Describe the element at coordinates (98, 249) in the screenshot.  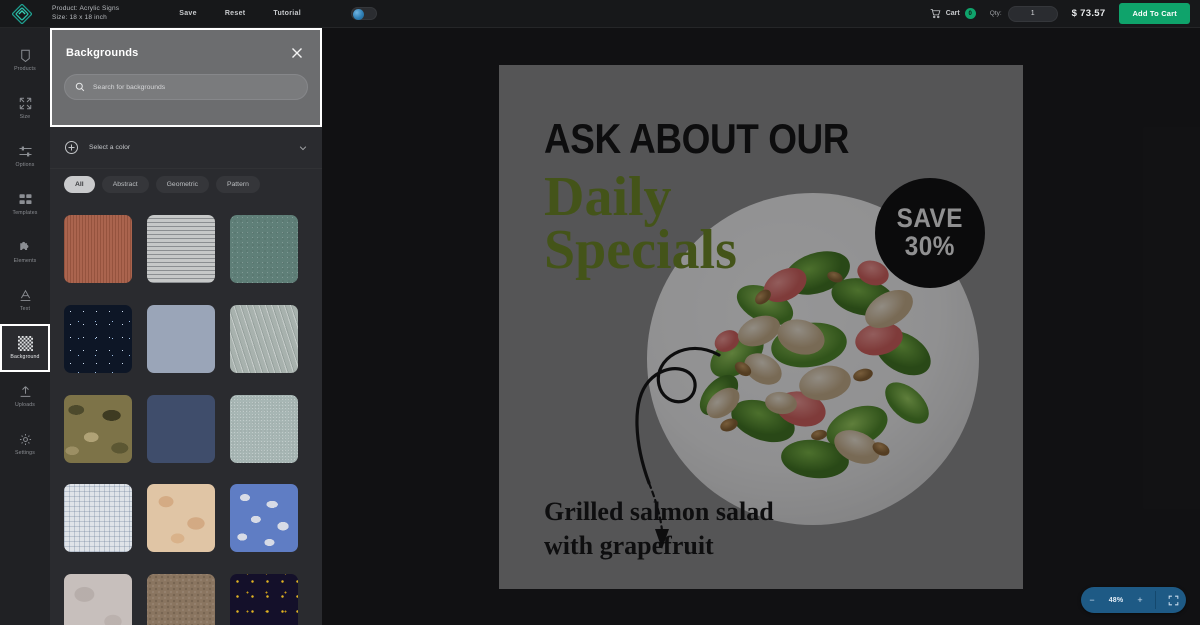
I see `background-swatch-terracotta-wood` at that location.